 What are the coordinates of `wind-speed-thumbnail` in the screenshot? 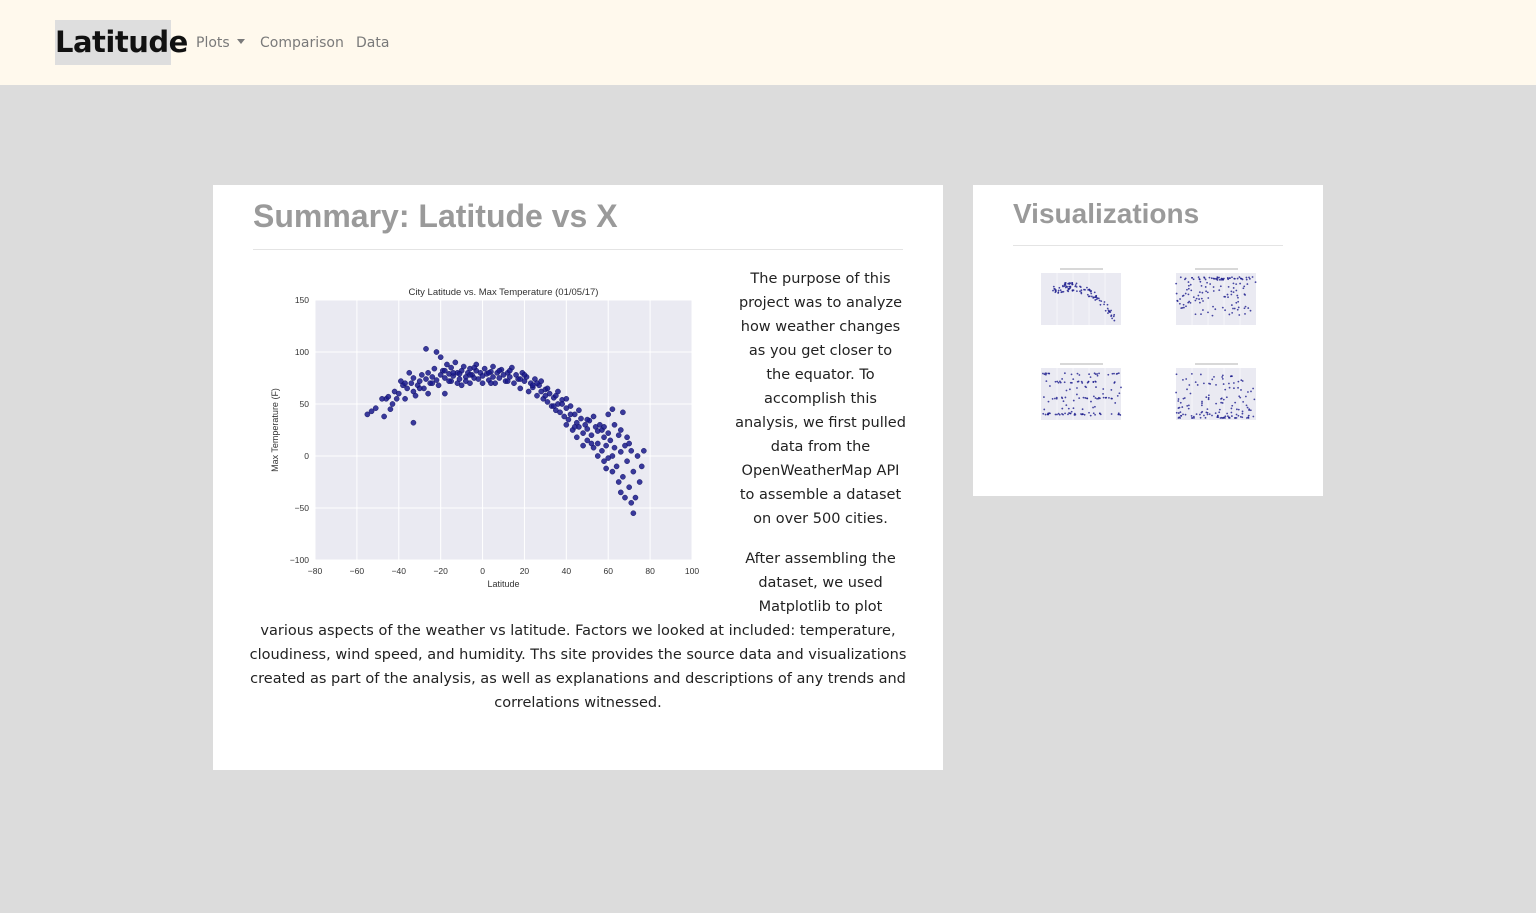 It's located at (1215, 394).